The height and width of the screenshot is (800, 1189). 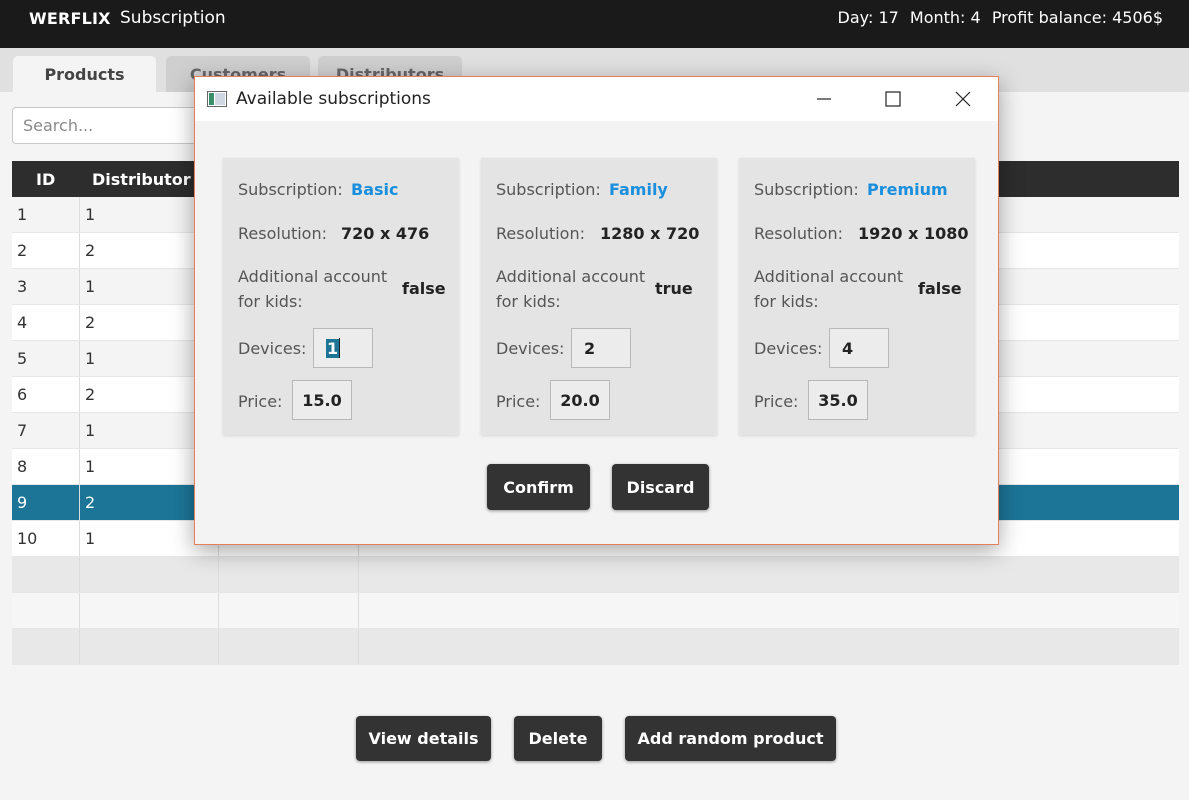 What do you see at coordinates (112, 125) in the screenshot?
I see `search-input` at bounding box center [112, 125].